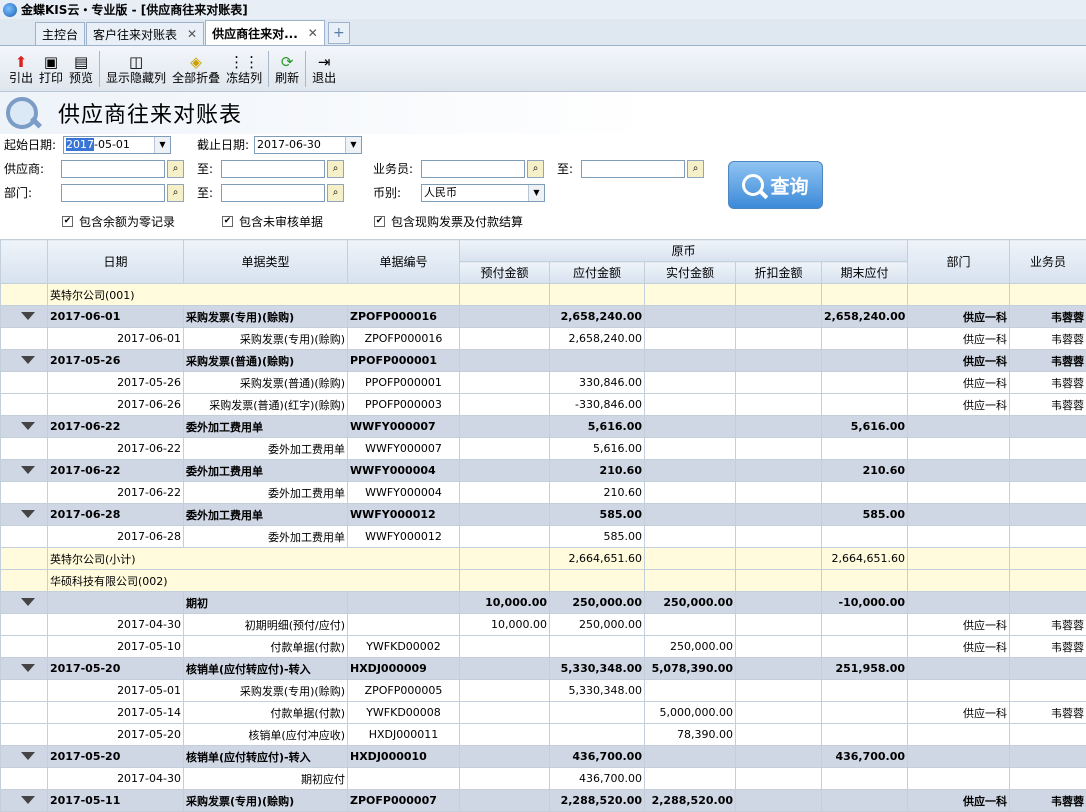 The height and width of the screenshot is (812, 1086). What do you see at coordinates (113, 193) in the screenshot?
I see `dept-from-input` at bounding box center [113, 193].